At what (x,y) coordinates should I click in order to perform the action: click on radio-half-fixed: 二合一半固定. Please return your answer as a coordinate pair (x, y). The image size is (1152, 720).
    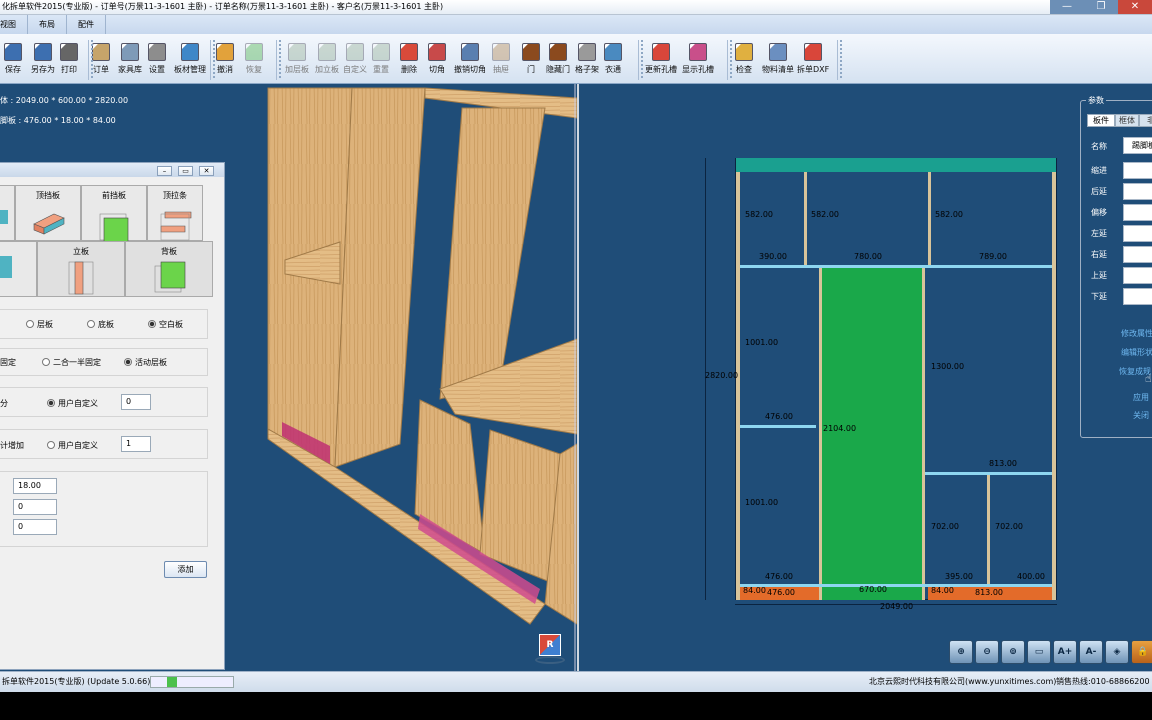
    Looking at the image, I should click on (71, 362).